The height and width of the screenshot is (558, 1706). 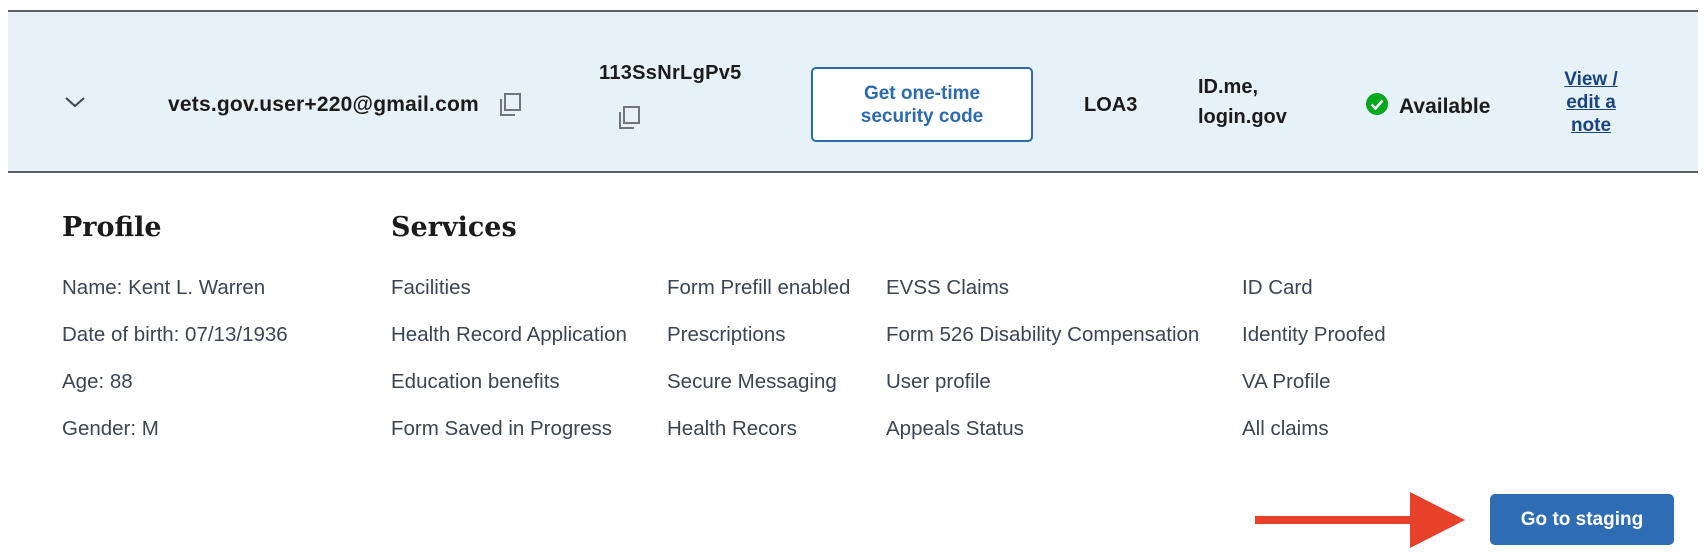 I want to click on service-item: Health Recors, so click(x=732, y=428).